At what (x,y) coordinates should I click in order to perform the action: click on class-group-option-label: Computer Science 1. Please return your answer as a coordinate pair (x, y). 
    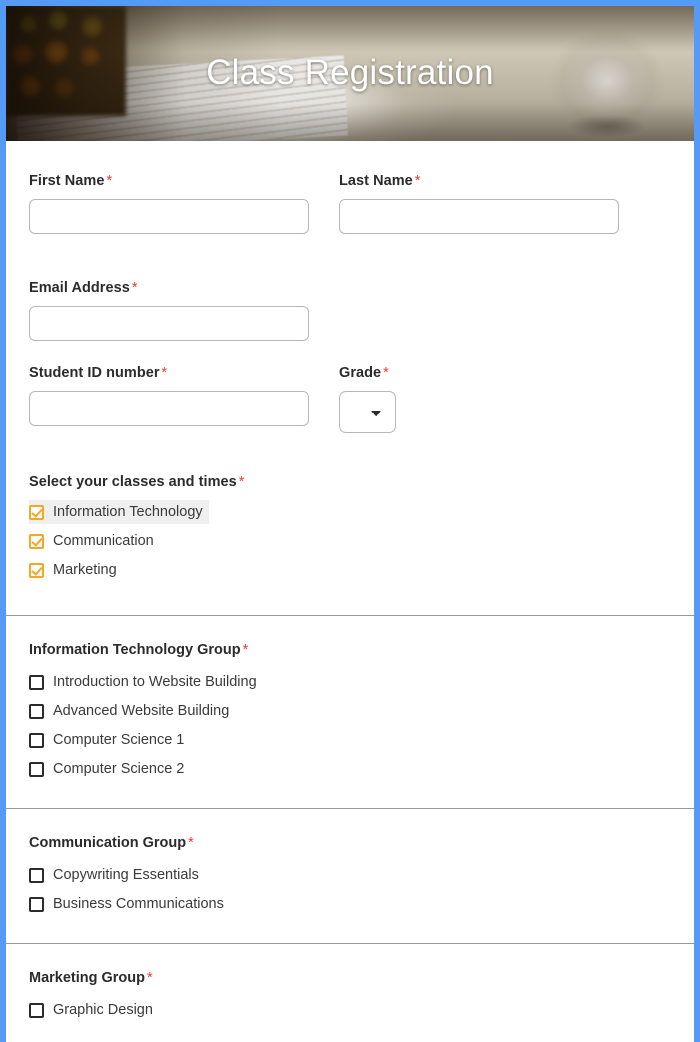
    Looking at the image, I should click on (119, 739).